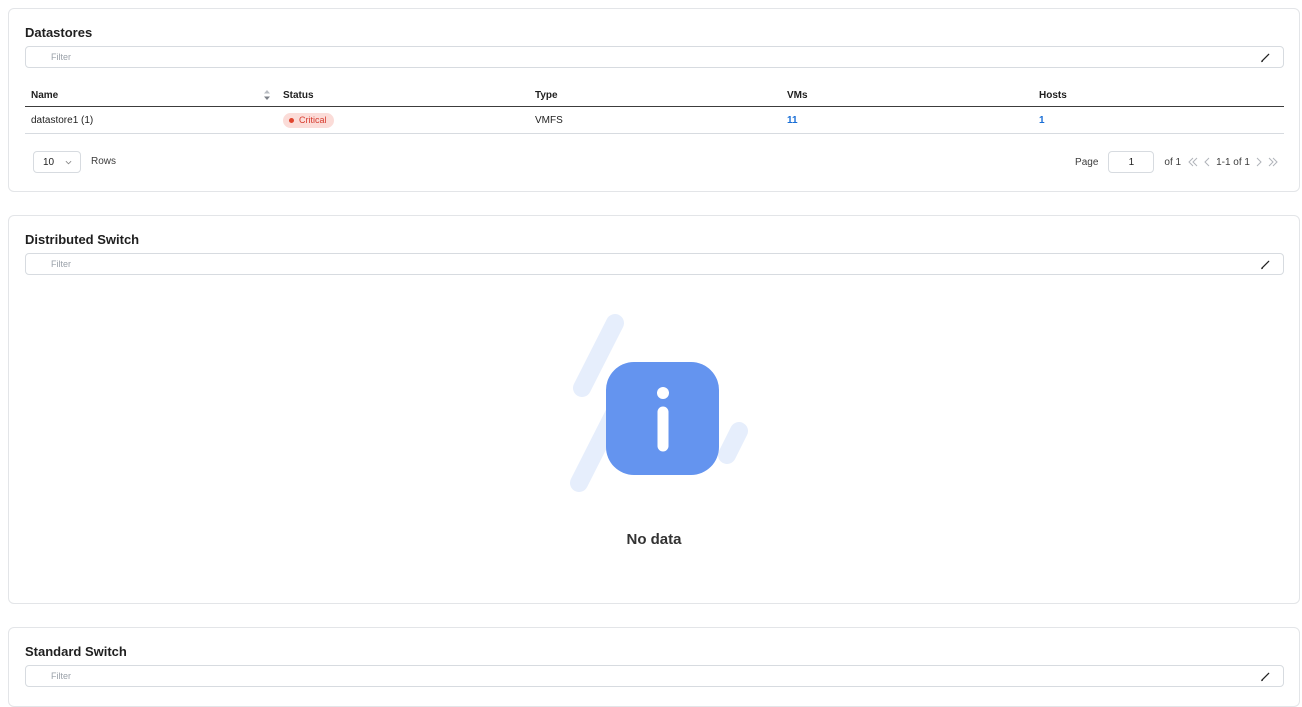 The height and width of the screenshot is (707, 1302). What do you see at coordinates (1273, 162) in the screenshot?
I see `double-chevron-right-icon` at bounding box center [1273, 162].